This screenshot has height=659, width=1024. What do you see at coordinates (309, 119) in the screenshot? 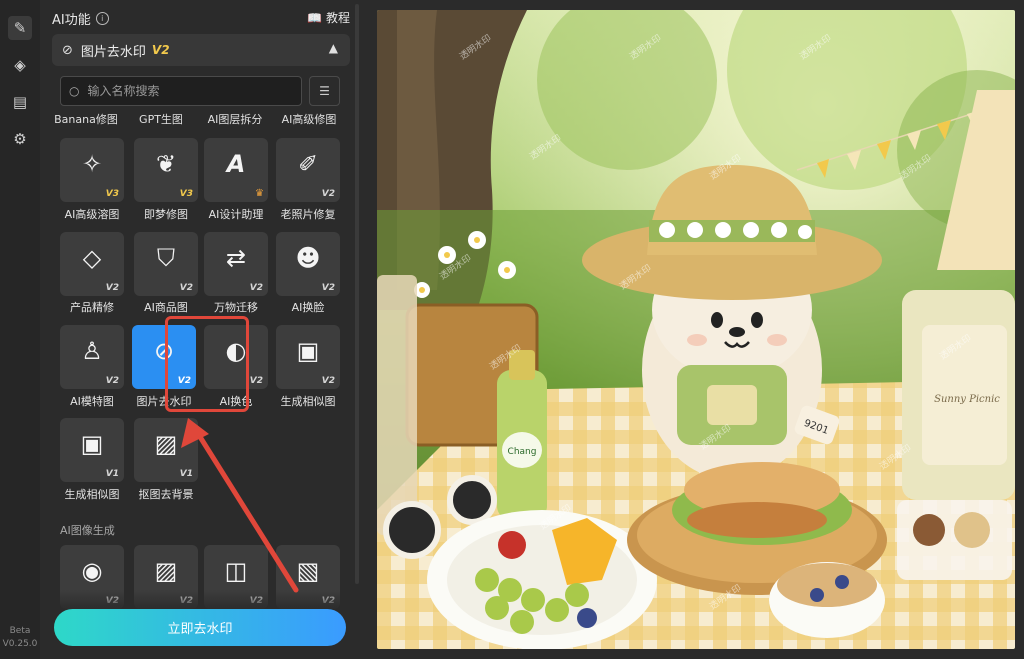
I see `tool-label: AI高级修图` at bounding box center [309, 119].